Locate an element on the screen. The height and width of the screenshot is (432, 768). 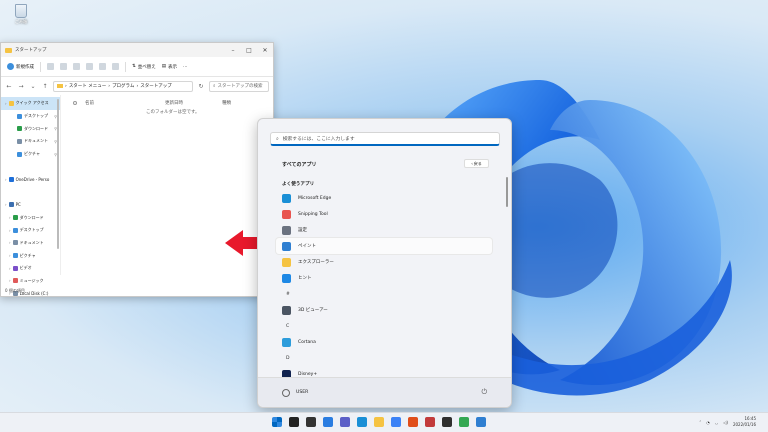
nav-item: › ミュージック is located at coordinates (30, 281).